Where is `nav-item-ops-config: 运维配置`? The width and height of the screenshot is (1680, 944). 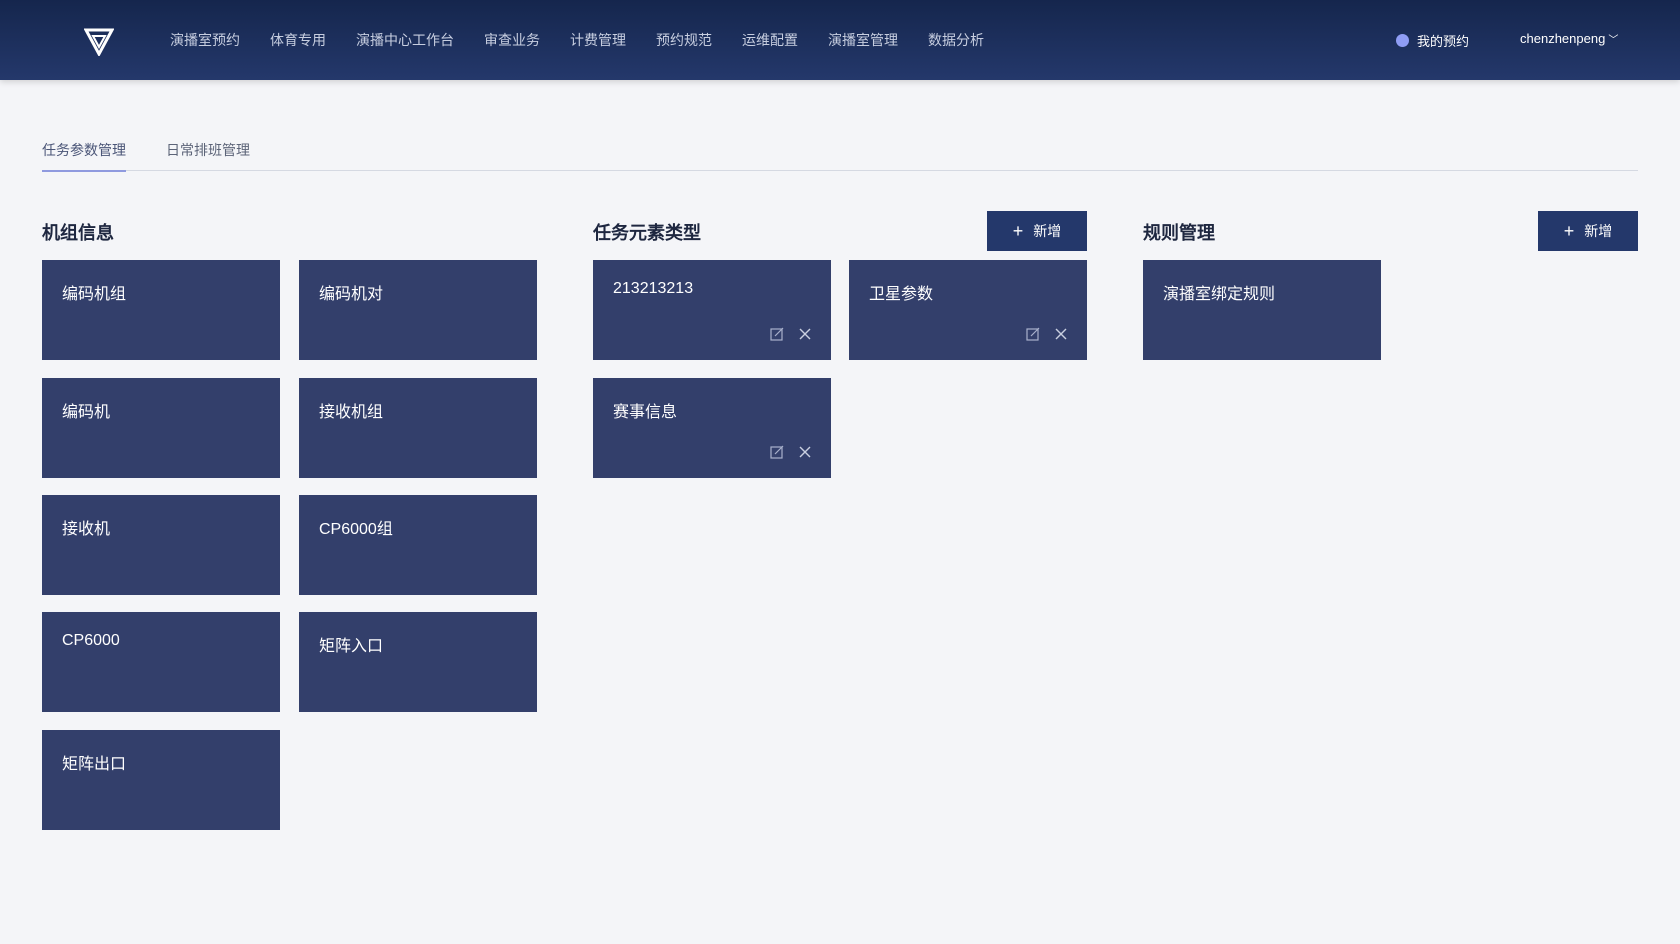
nav-item-ops-config: 运维配置 is located at coordinates (770, 40).